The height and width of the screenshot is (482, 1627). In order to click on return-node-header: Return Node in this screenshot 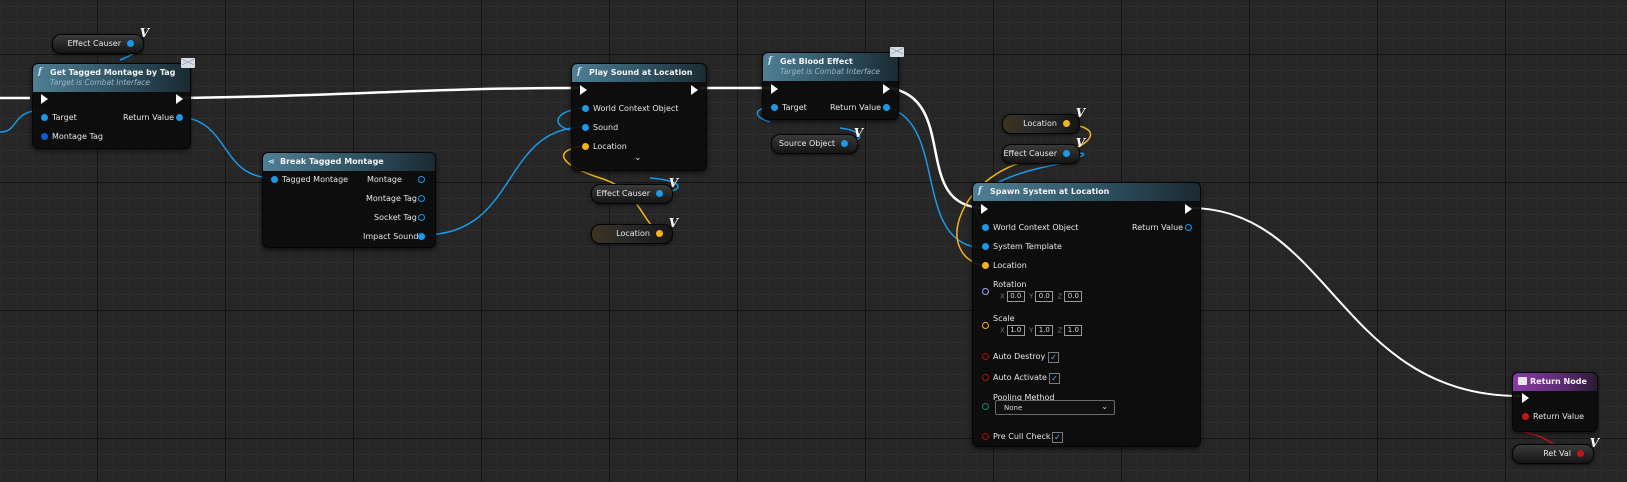, I will do `click(1555, 382)`.